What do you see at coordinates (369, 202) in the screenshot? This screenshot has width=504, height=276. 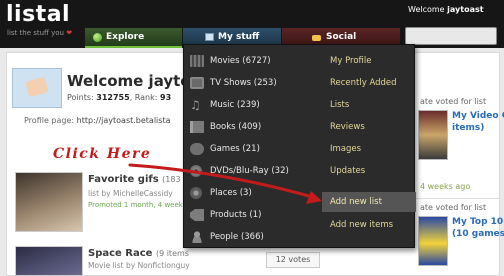 I see `menu-link-add-new-list: Add new list` at bounding box center [369, 202].